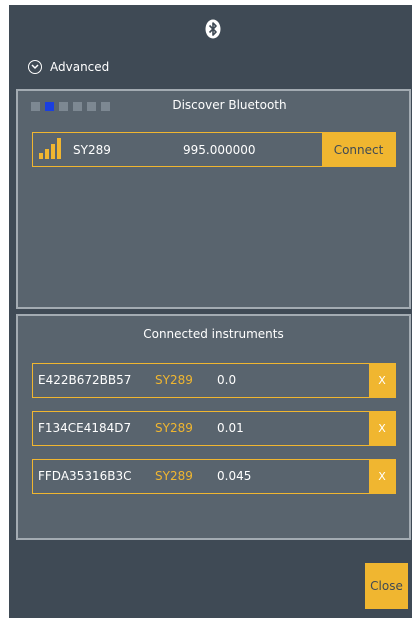  I want to click on device-row: SY289 995.000000 Connect, so click(214, 149).